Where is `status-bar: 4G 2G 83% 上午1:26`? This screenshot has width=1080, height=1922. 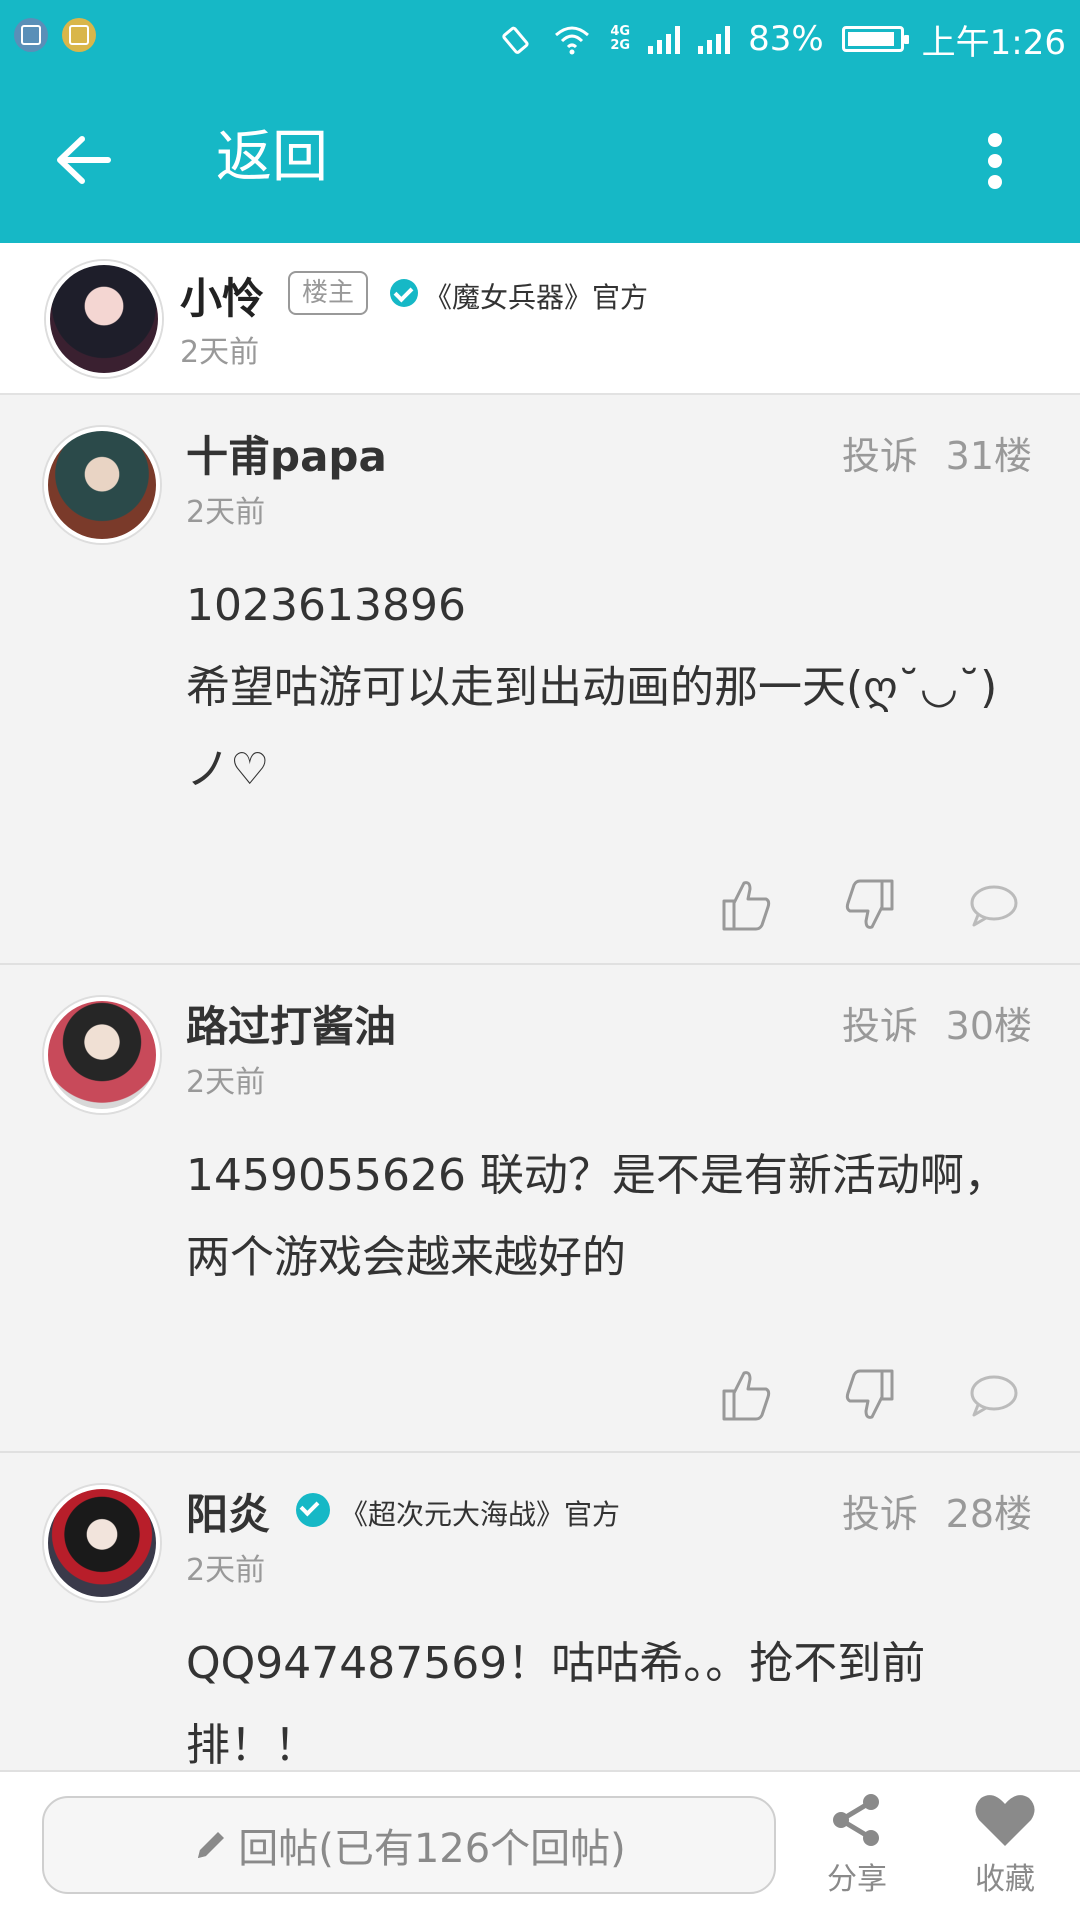
status-bar: 4G 2G 83% 上午1:26 is located at coordinates (540, 39).